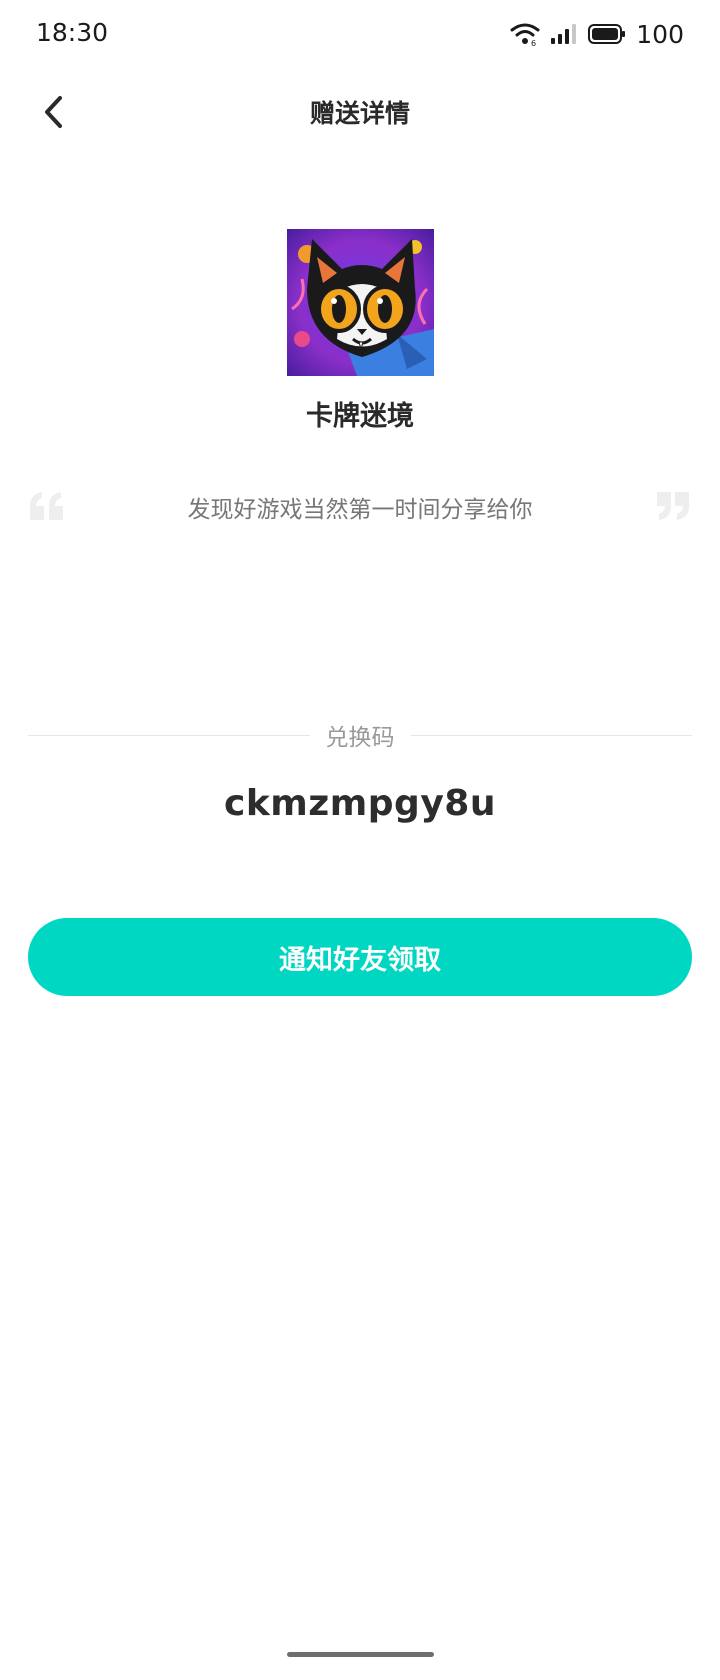 The width and height of the screenshot is (720, 1680). Describe the element at coordinates (564, 34) in the screenshot. I see `signal-icon` at that location.